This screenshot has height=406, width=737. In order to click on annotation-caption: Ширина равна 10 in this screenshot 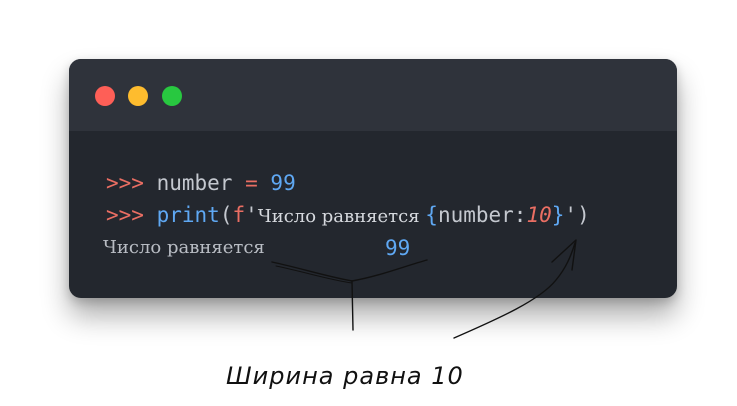, I will do `click(345, 376)`.